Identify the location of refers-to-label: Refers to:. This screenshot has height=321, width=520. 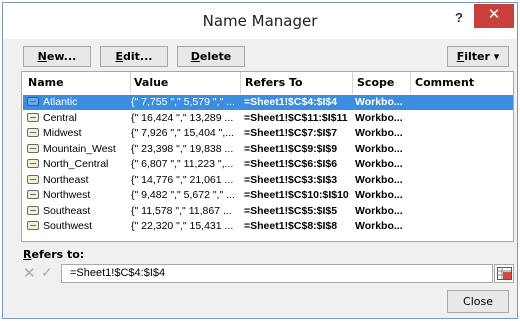
(53, 254).